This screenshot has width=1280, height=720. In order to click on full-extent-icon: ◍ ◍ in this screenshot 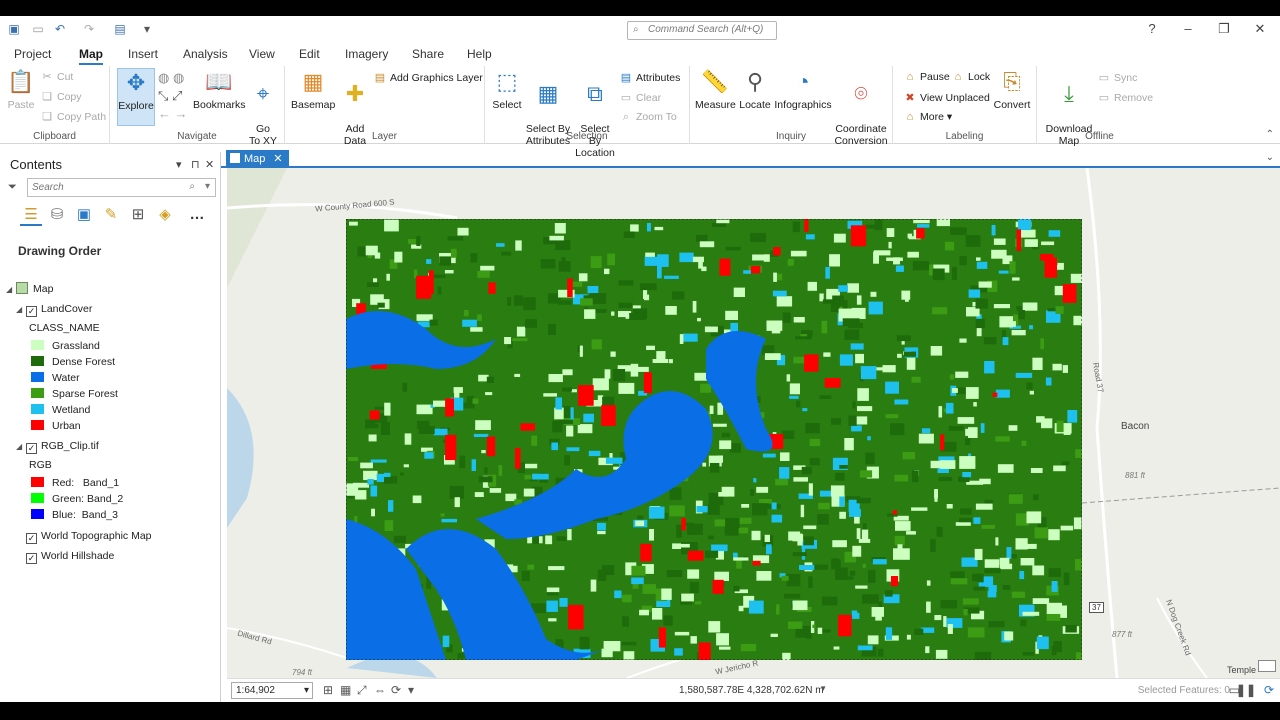, I will do `click(171, 78)`.